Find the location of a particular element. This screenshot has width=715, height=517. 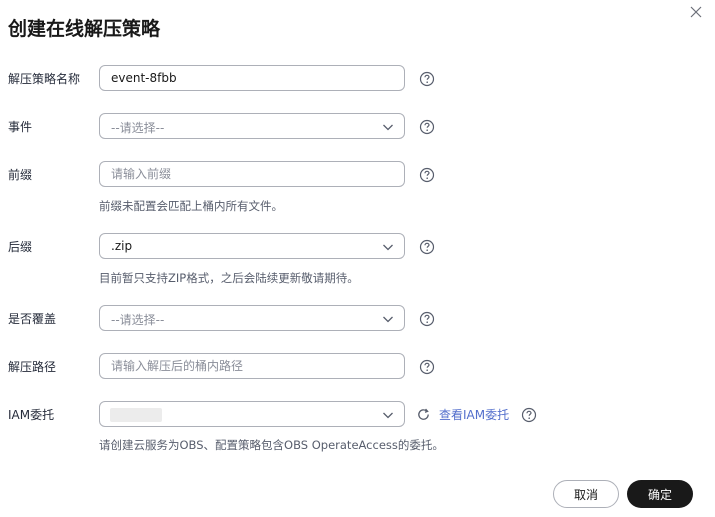

overwrite-select-placeholder: --请选择-- is located at coordinates (138, 320).